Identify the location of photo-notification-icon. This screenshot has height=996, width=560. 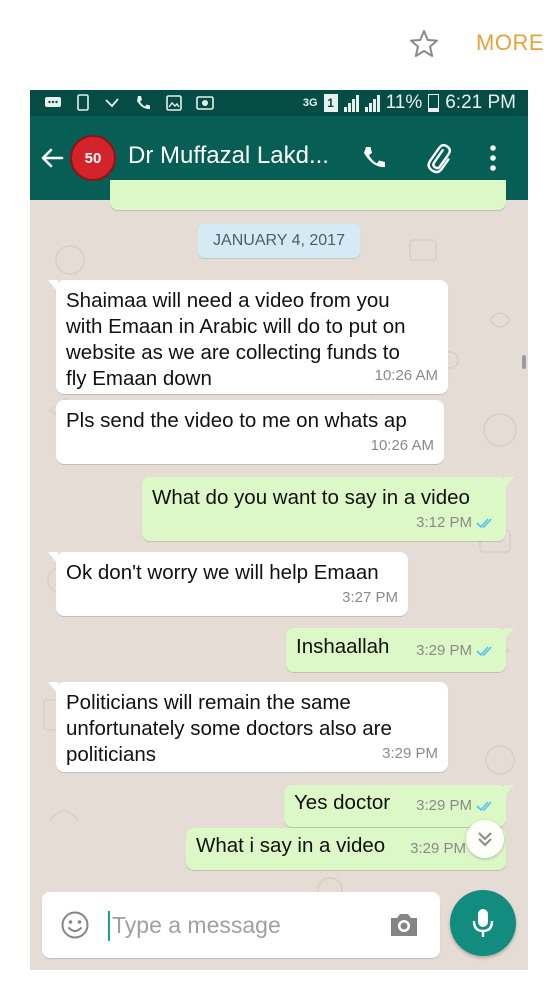
(205, 103).